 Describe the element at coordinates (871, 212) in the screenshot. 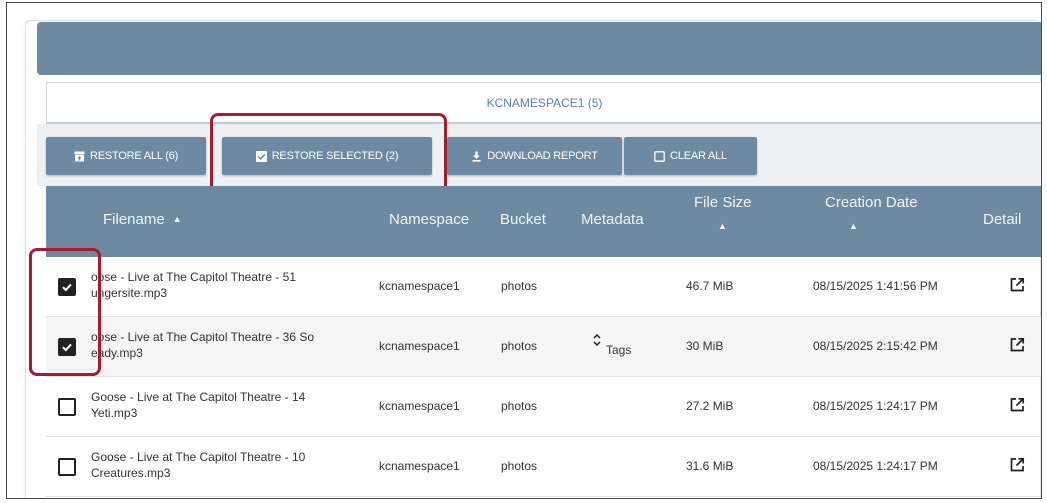

I see `column-creation-date: Creation Date ▲` at that location.